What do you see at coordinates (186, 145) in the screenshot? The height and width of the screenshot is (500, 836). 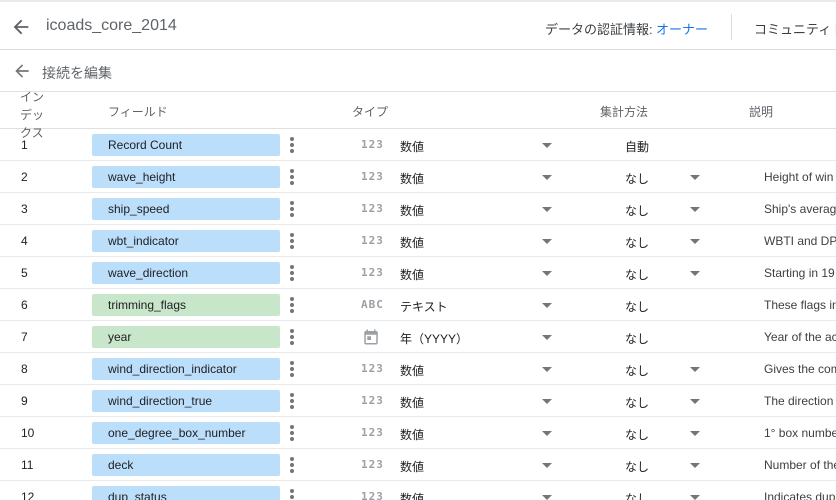 I see `field-name-chip: Record Count` at bounding box center [186, 145].